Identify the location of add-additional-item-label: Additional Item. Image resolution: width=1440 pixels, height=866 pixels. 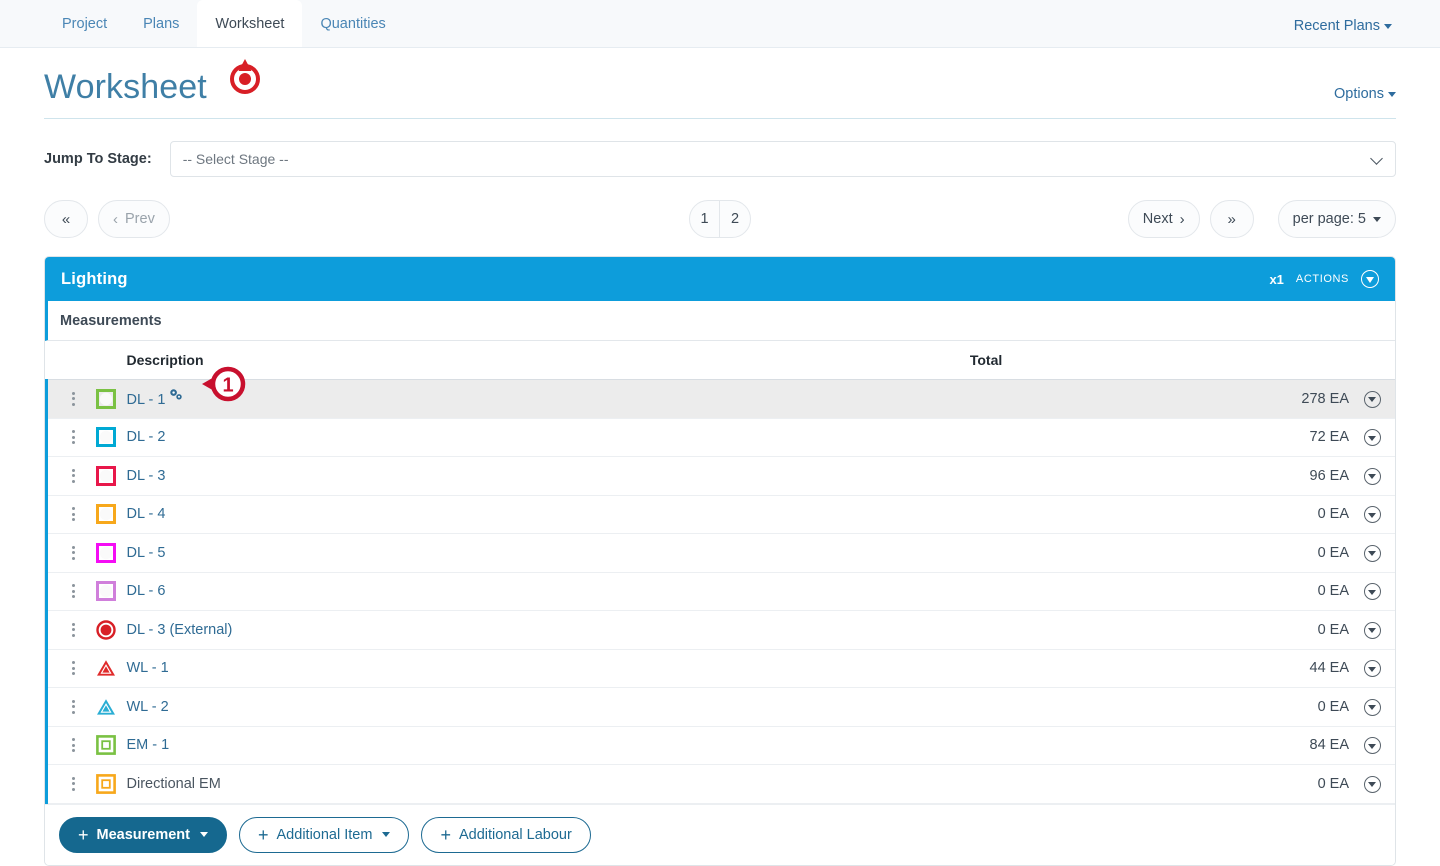
(324, 834).